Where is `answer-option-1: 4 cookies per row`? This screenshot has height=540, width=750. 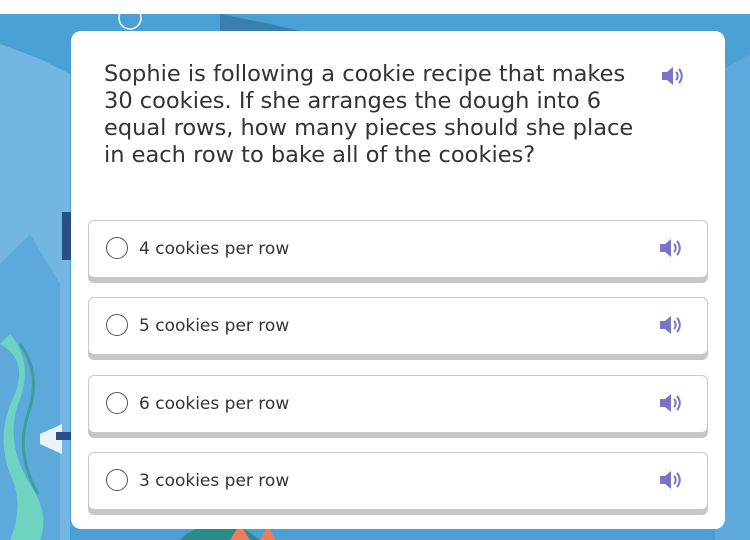
answer-option-1: 4 cookies per row is located at coordinates (398, 249).